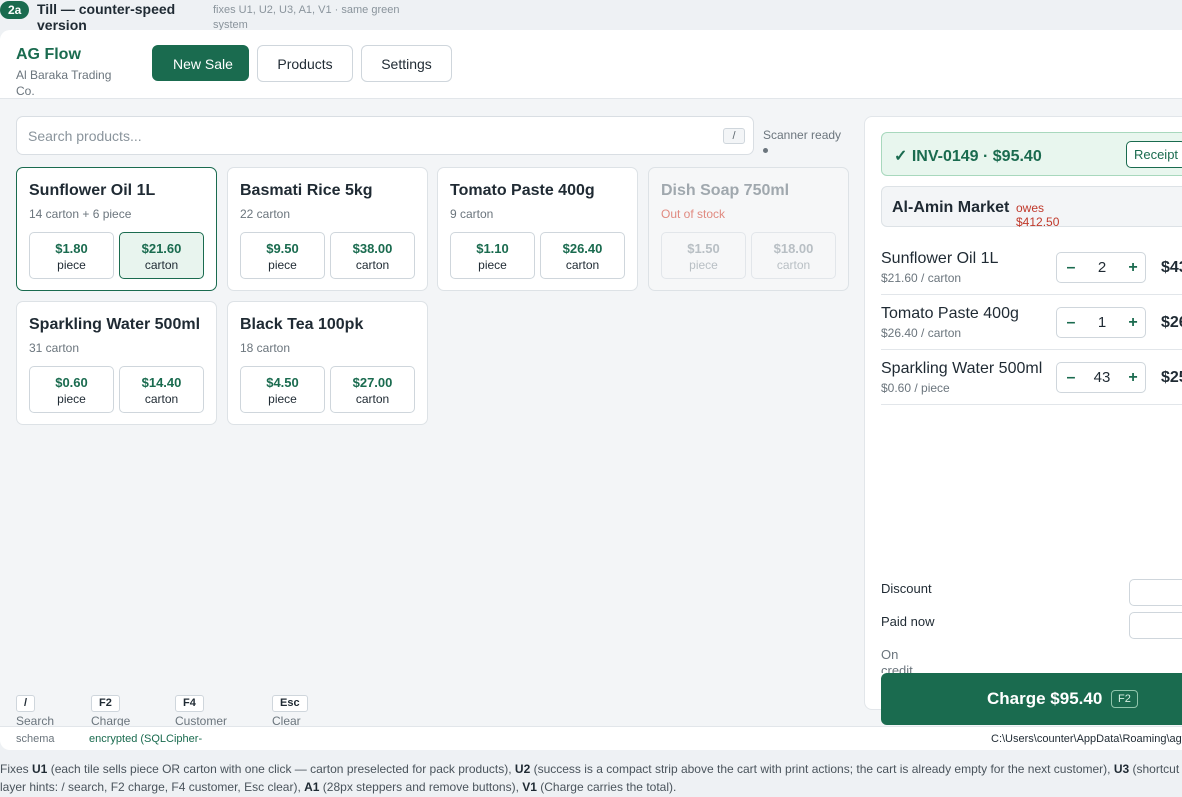  What do you see at coordinates (940, 258) in the screenshot?
I see `cart-line-name: Sunflower Oil 1L` at bounding box center [940, 258].